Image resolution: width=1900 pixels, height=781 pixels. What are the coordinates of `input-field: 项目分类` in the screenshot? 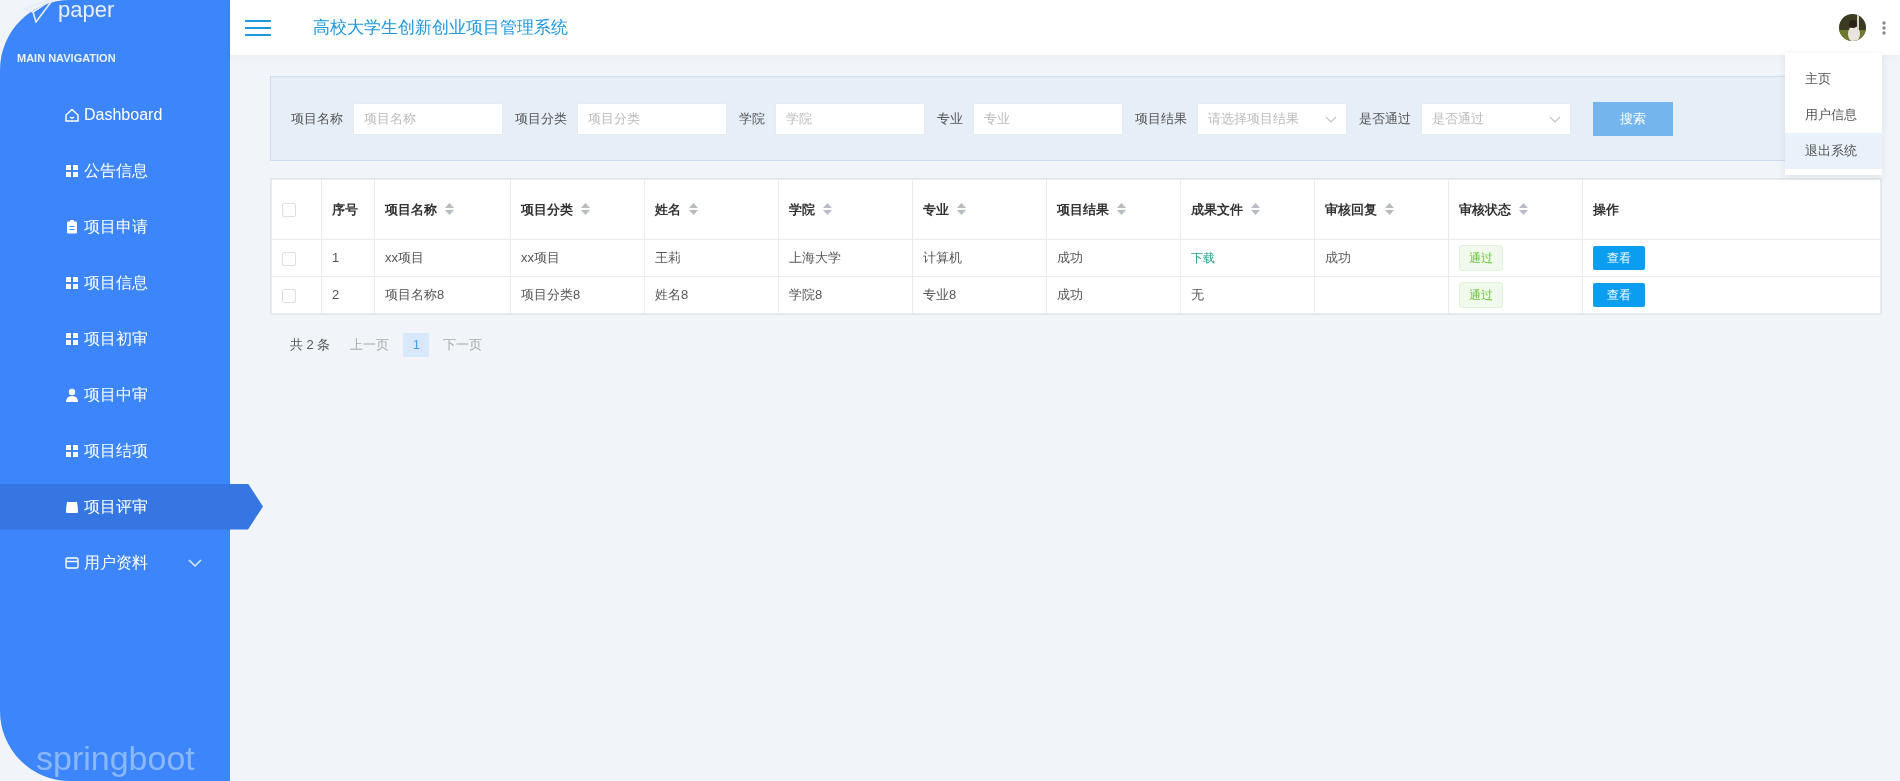 It's located at (652, 118).